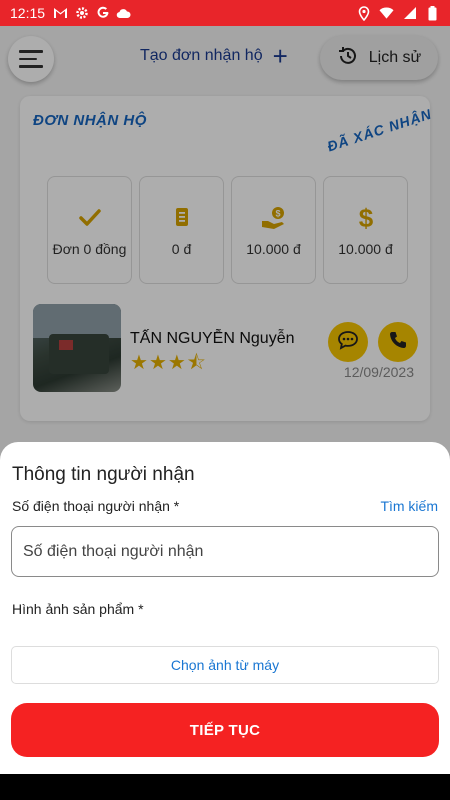  What do you see at coordinates (81, 13) in the screenshot?
I see `settings-icon` at bounding box center [81, 13].